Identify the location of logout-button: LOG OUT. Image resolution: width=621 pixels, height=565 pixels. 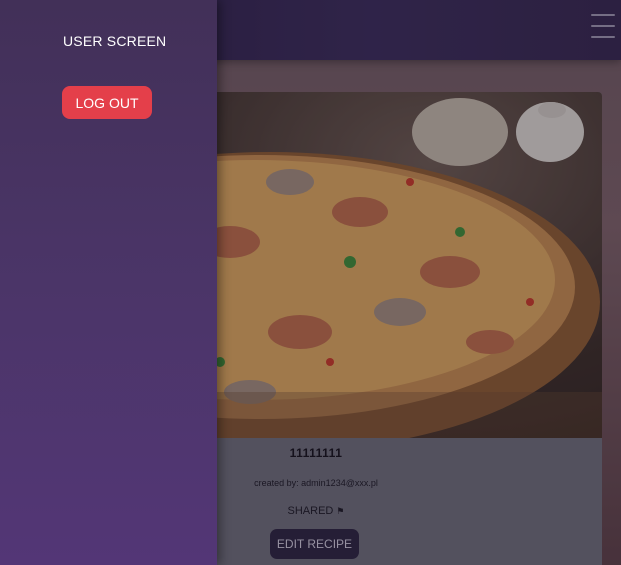
(107, 102).